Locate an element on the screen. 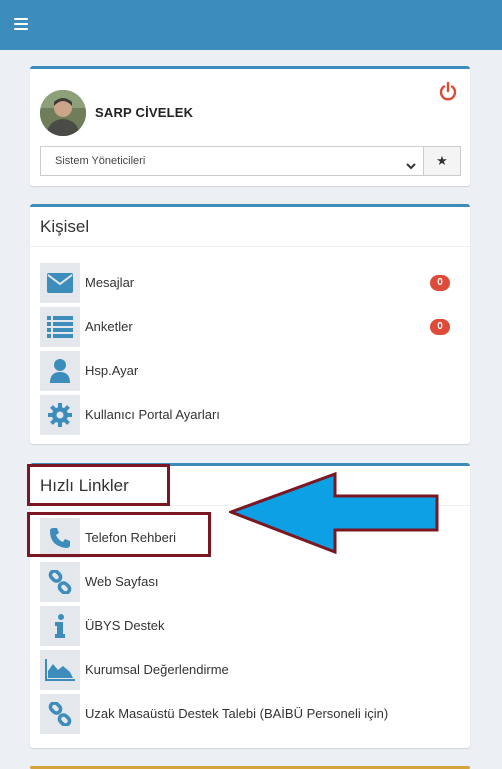  area-chart-icon is located at coordinates (60, 670).